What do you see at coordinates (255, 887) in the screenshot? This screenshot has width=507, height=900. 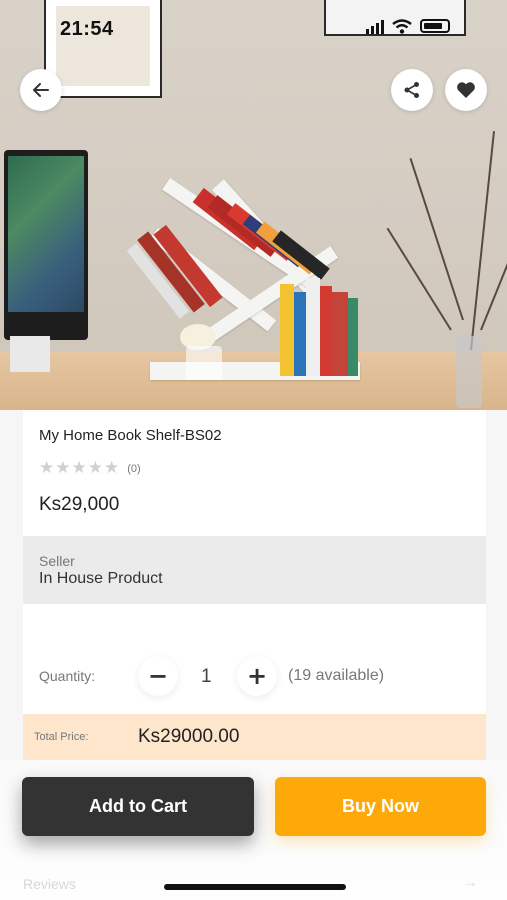 I see `home-indicator` at bounding box center [255, 887].